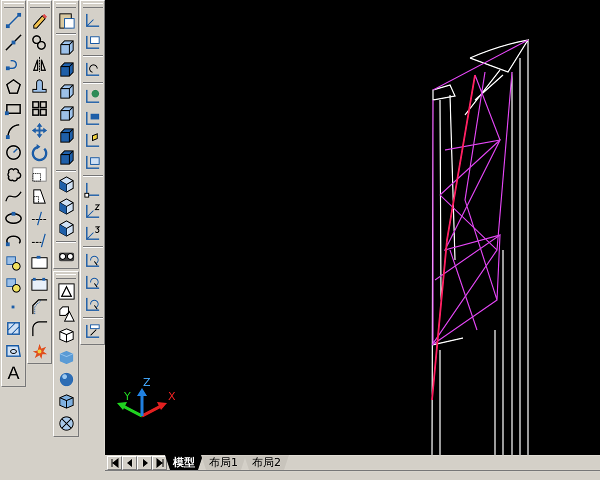 This screenshot has width=600, height=480. Describe the element at coordinates (13, 328) in the screenshot. I see `hatch-icon` at that location.